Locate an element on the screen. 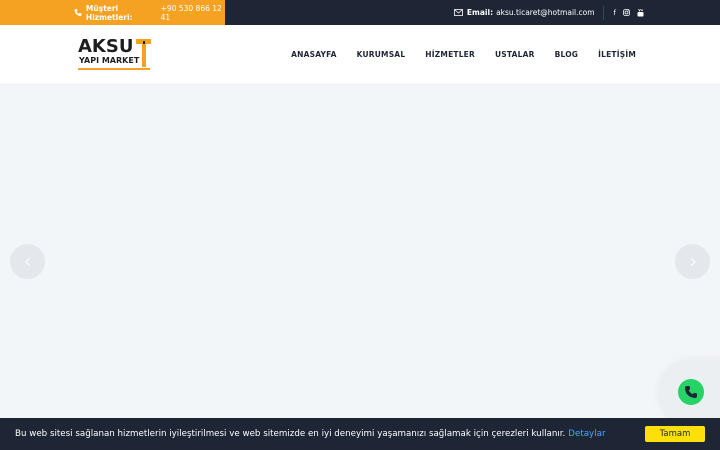  logo-text-top: AKSU is located at coordinates (106, 46).